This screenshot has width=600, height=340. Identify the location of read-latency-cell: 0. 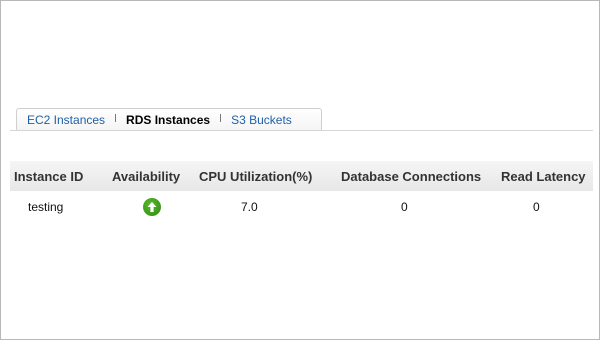
(545, 207).